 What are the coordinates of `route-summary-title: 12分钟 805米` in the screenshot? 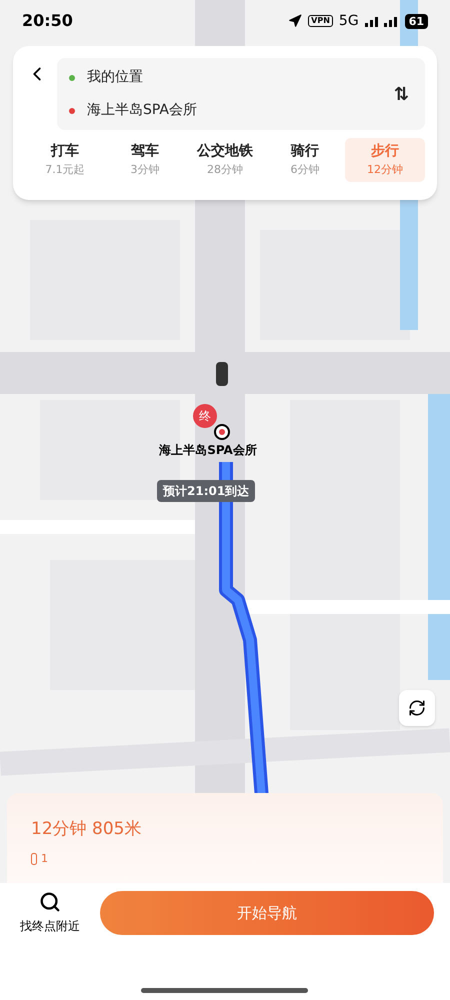 It's located at (86, 829).